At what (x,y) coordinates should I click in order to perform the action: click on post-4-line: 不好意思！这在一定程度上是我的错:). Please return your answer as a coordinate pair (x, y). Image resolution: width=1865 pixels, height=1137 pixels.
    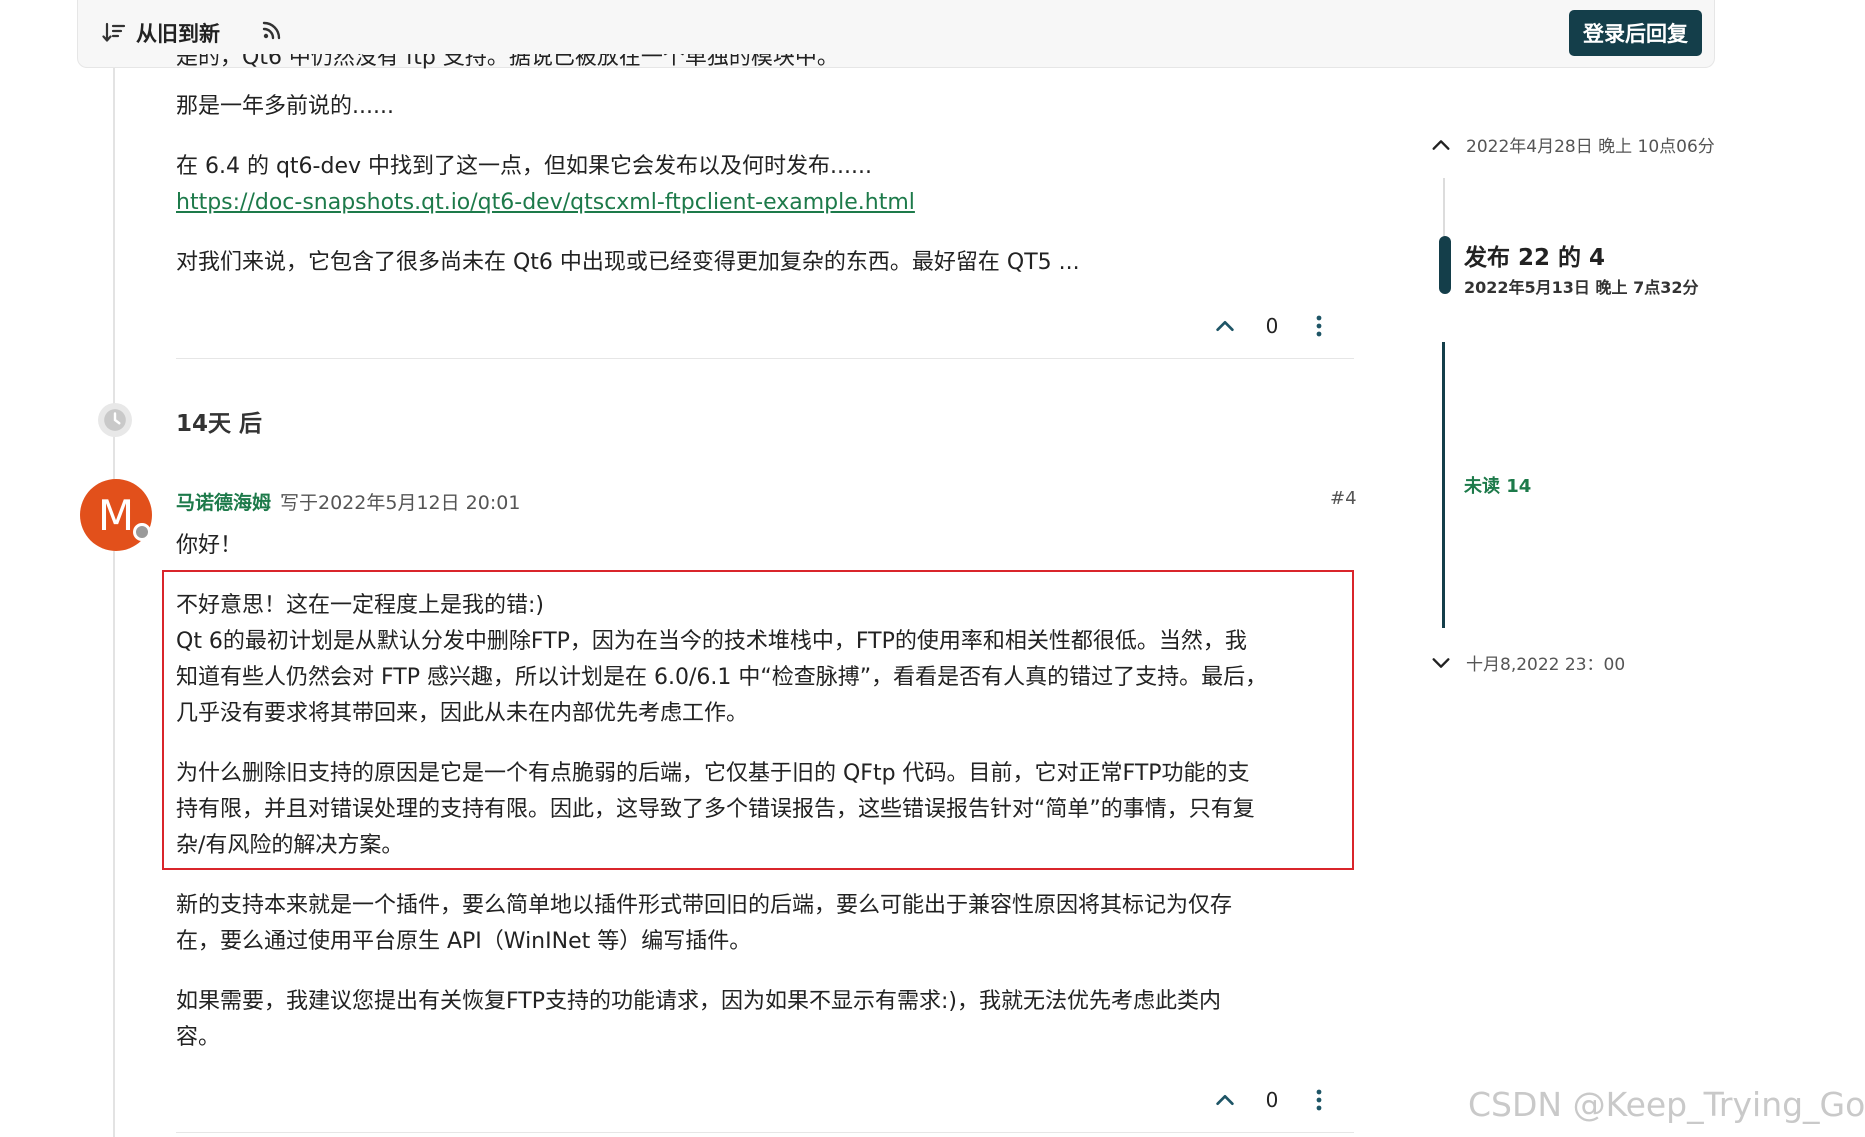
    Looking at the image, I should click on (360, 605).